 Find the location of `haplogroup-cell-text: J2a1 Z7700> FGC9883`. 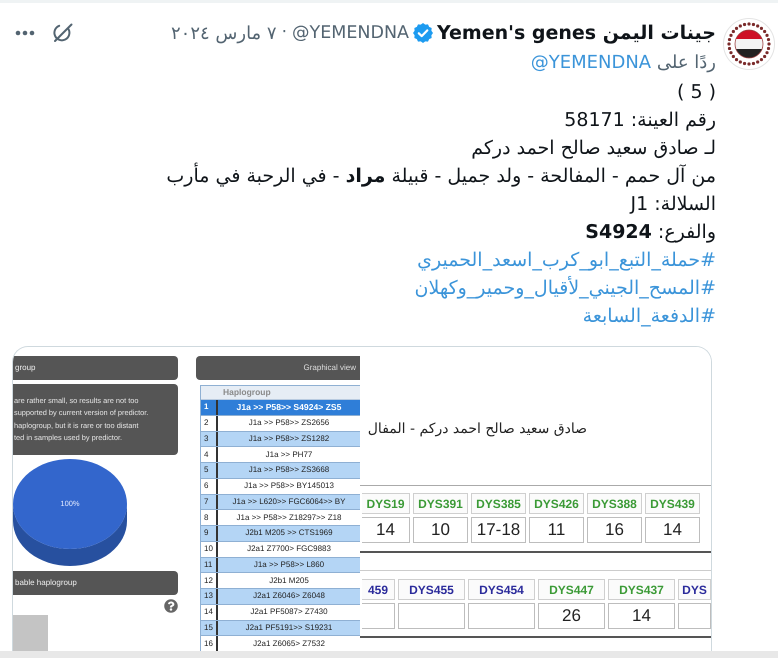

haplogroup-cell-text: J2a1 Z7700> FGC9883 is located at coordinates (289, 549).